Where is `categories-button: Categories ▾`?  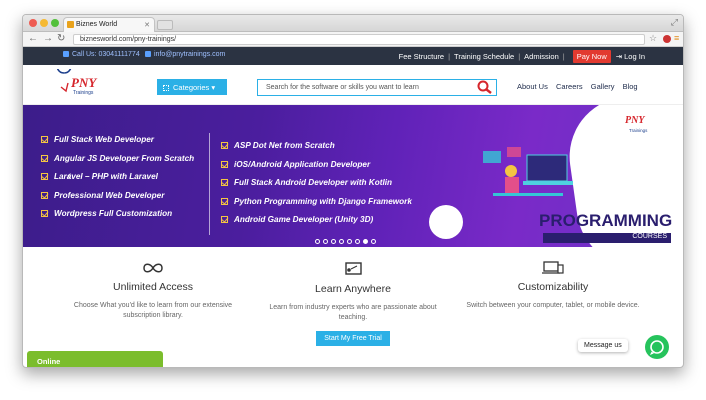
categories-button: Categories ▾ is located at coordinates (192, 87).